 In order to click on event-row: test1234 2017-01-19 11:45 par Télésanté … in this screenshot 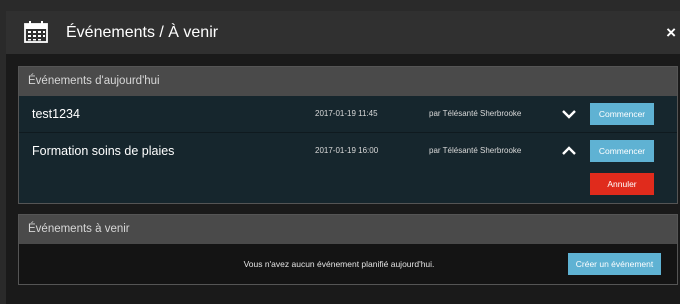, I will do `click(348, 114)`.